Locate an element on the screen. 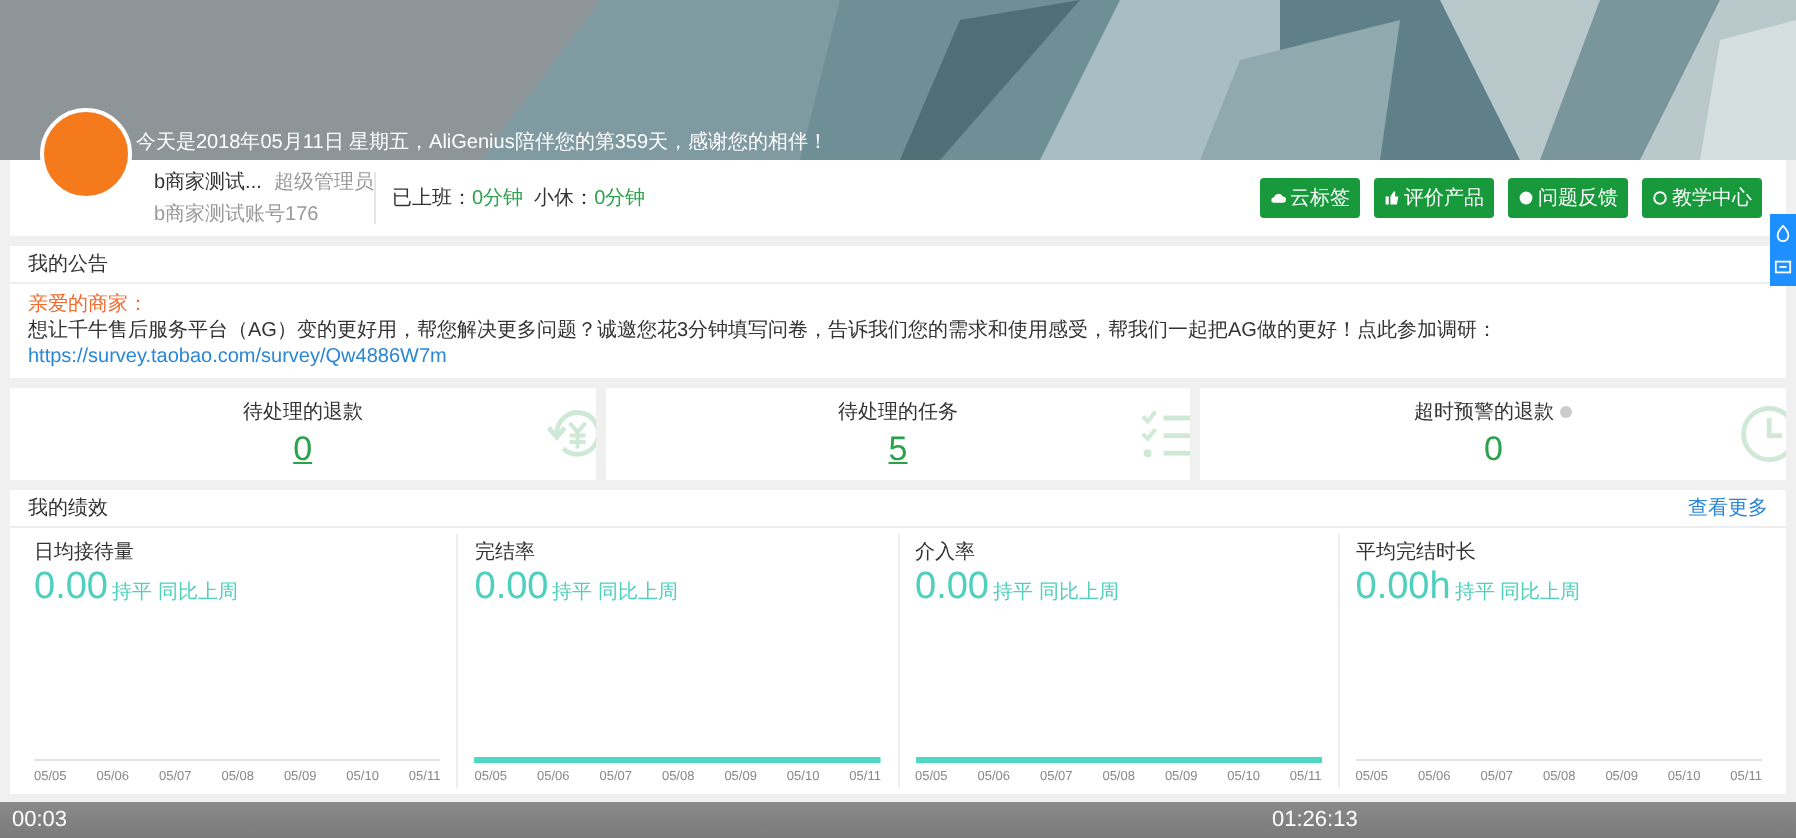 This screenshot has height=838, width=1796. elapsed-time: 00:03 is located at coordinates (40, 820).